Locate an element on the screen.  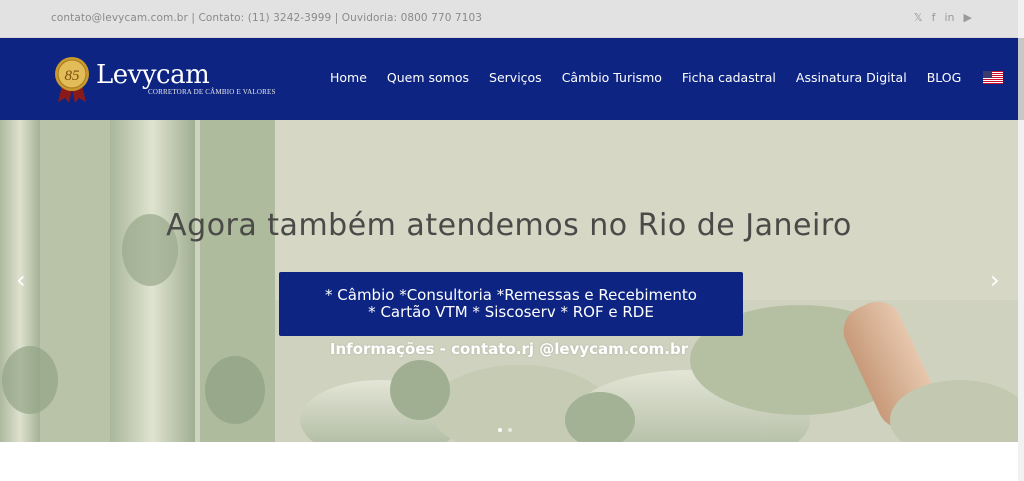
medal-icon: 85 is located at coordinates (72, 80).